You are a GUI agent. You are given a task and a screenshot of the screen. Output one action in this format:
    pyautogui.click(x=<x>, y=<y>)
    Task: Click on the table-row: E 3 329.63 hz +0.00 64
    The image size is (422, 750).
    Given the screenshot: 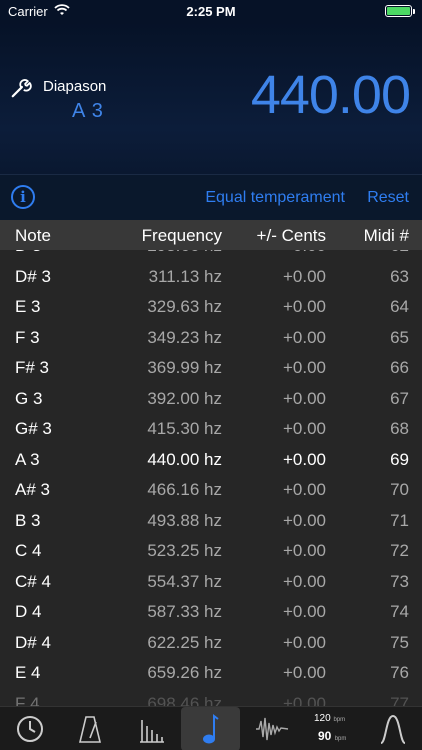 What is the action you would take?
    pyautogui.click(x=211, y=305)
    